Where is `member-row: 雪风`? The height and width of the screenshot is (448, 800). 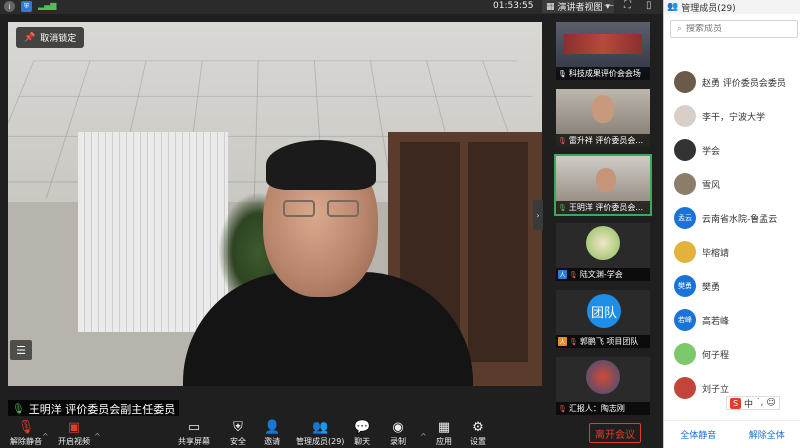 member-row: 雪风 is located at coordinates (697, 184).